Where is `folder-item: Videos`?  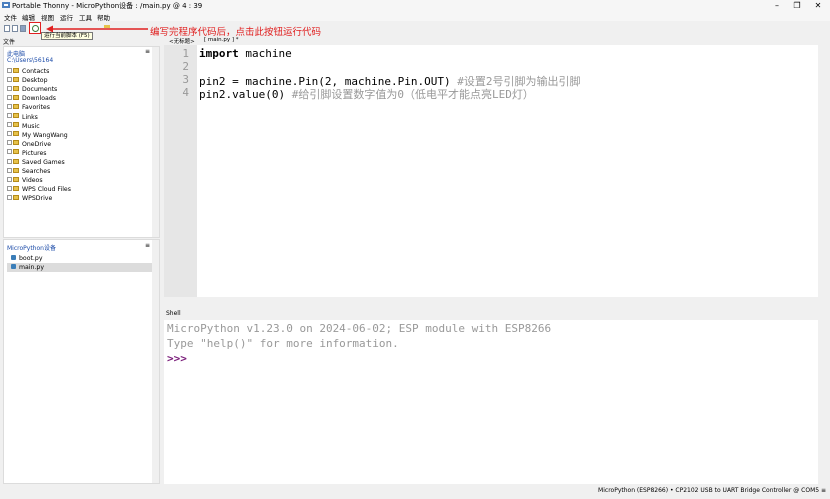 folder-item: Videos is located at coordinates (25, 180).